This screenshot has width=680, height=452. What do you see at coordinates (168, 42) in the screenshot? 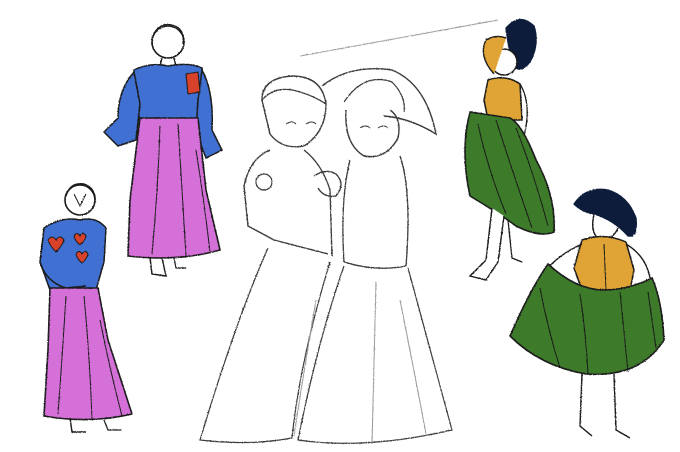
I see `head` at bounding box center [168, 42].